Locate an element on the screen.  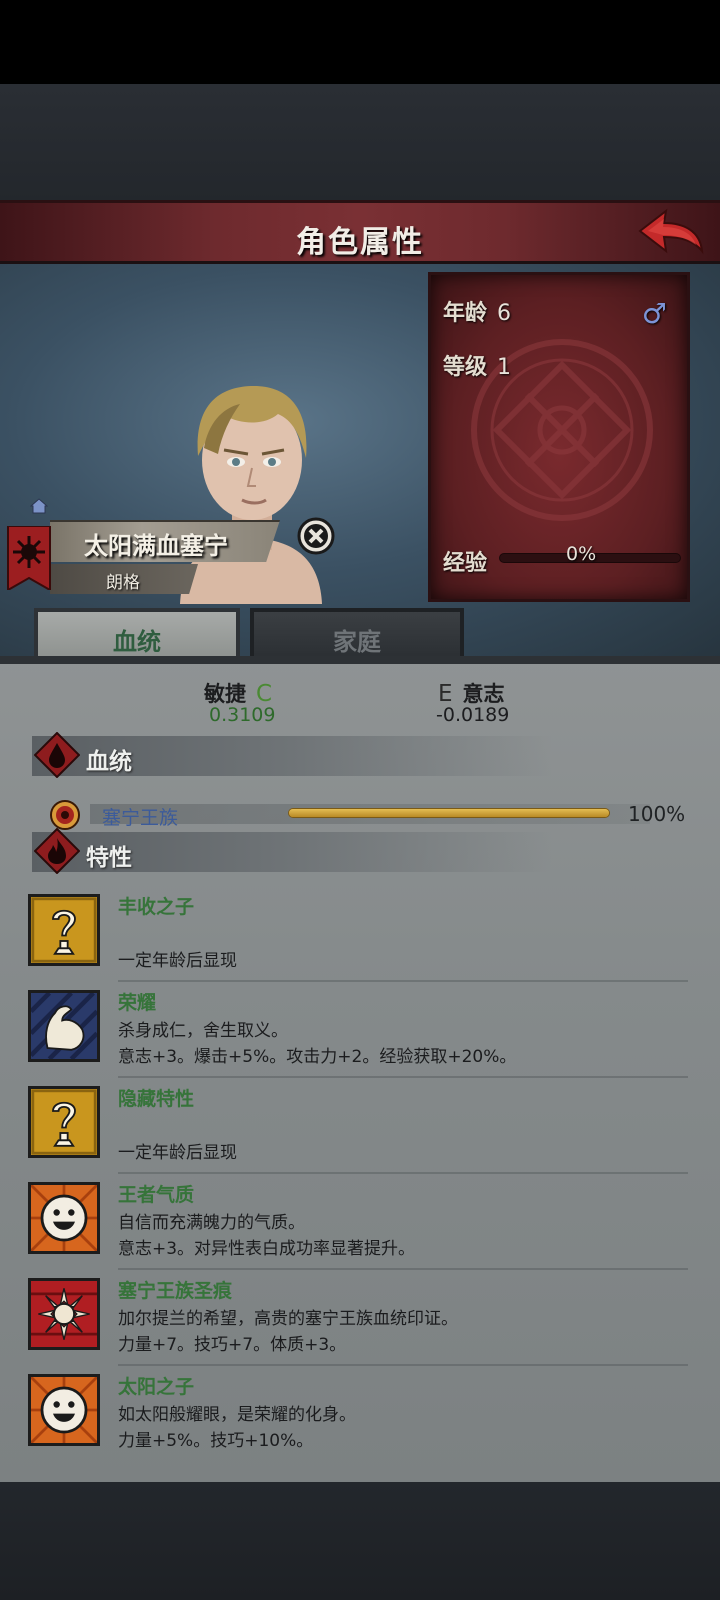
top-backdrop is located at coordinates (360, 143).